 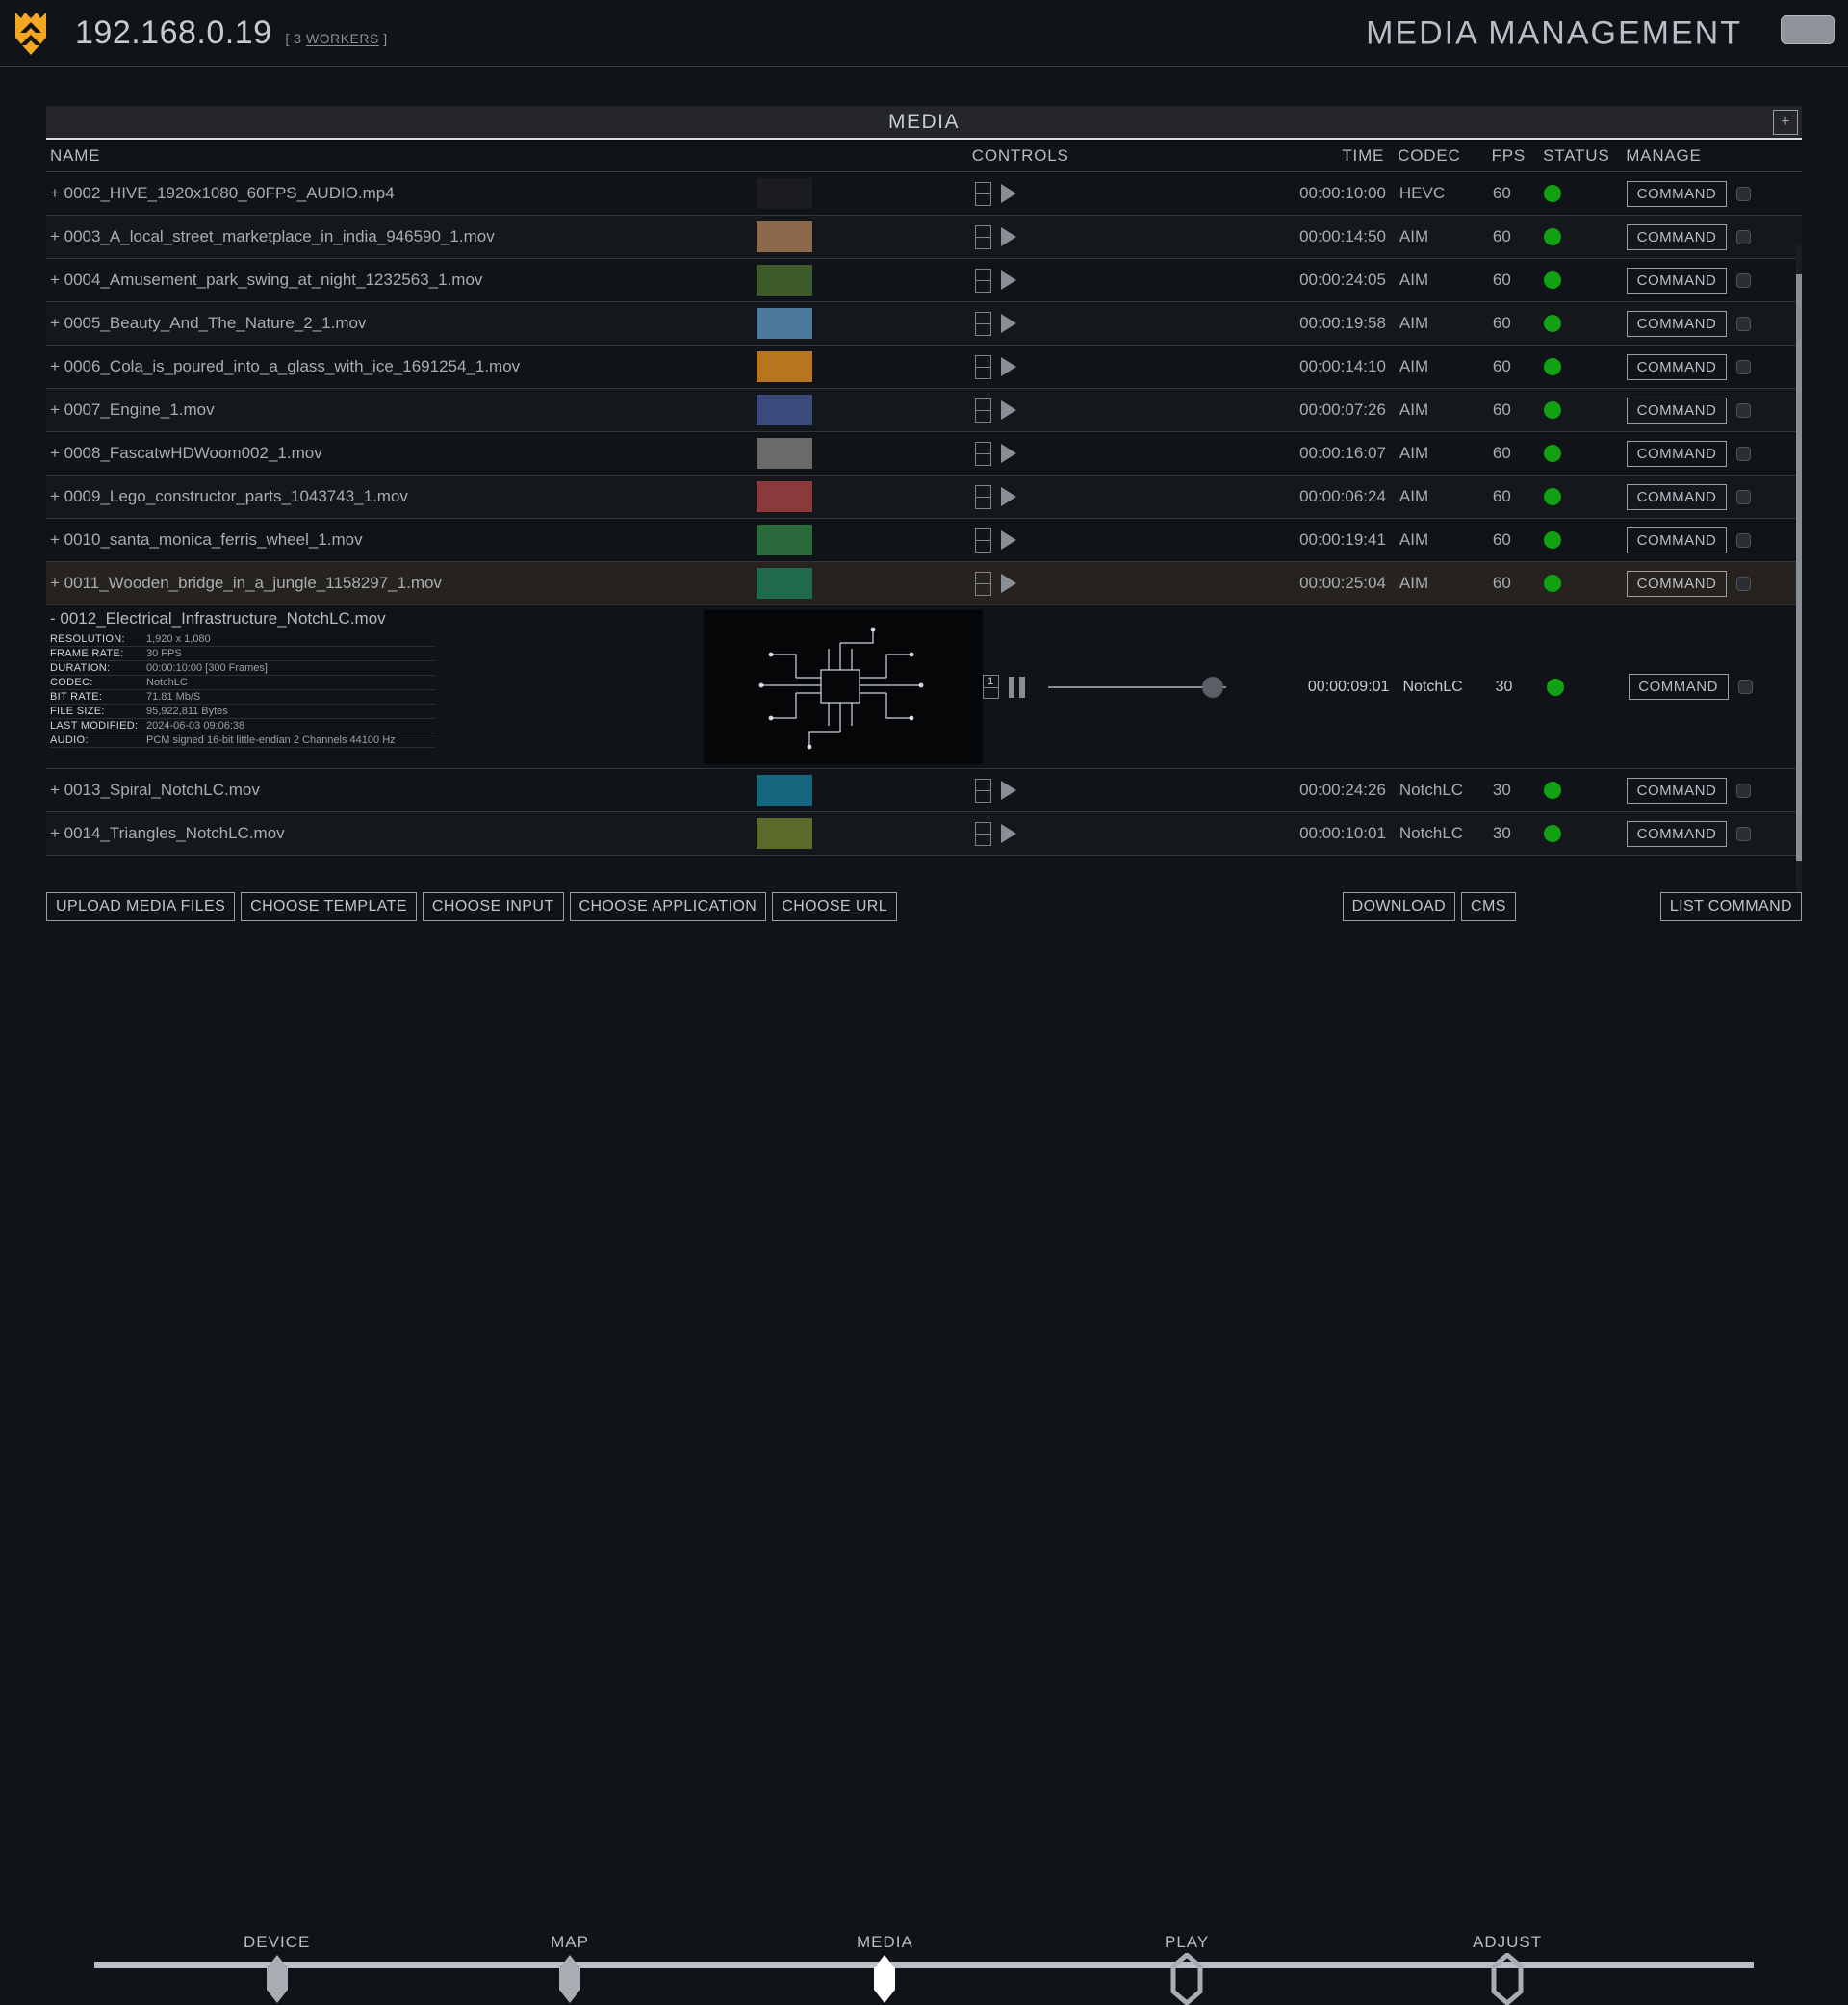 I want to click on workers-count: [ 3 WORKERS ], so click(x=337, y=38).